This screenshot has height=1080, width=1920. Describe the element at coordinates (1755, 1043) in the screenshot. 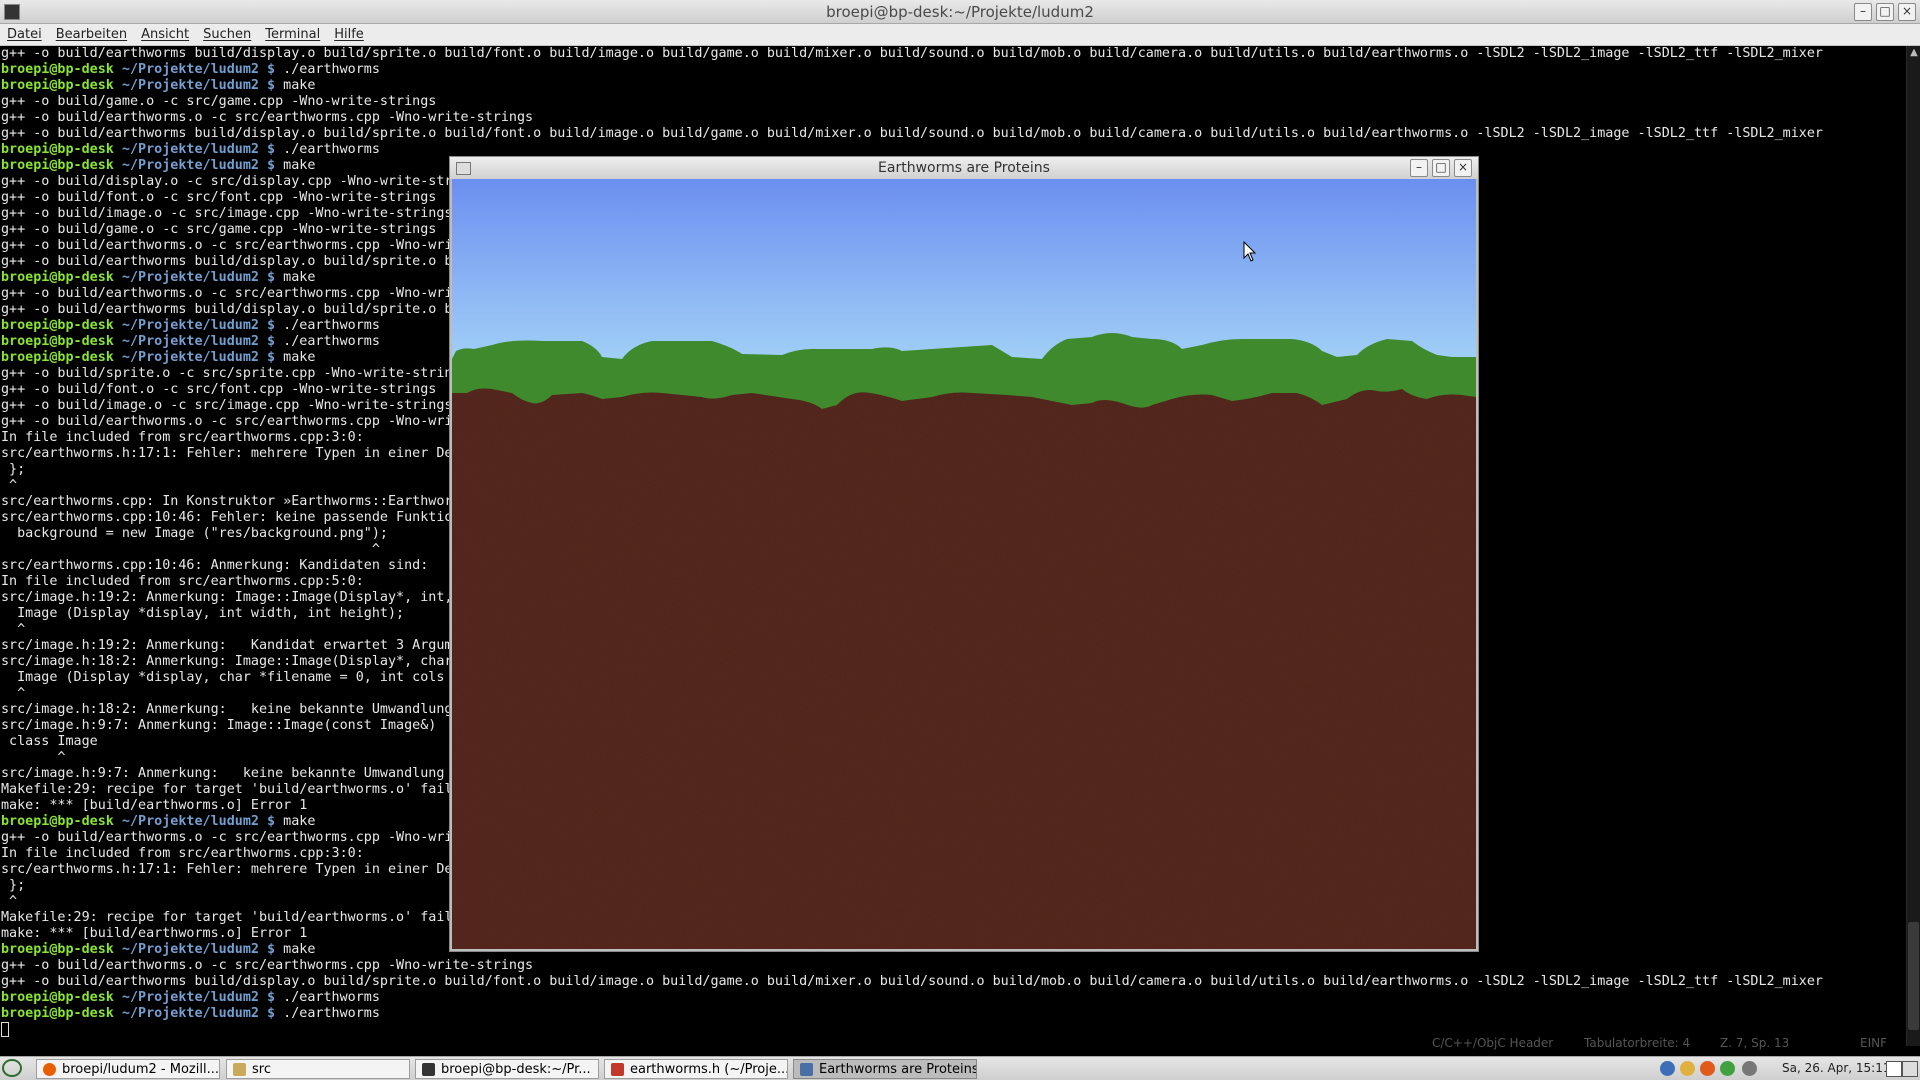

I see `cursor-position: Z. 7, Sp. 13` at that location.